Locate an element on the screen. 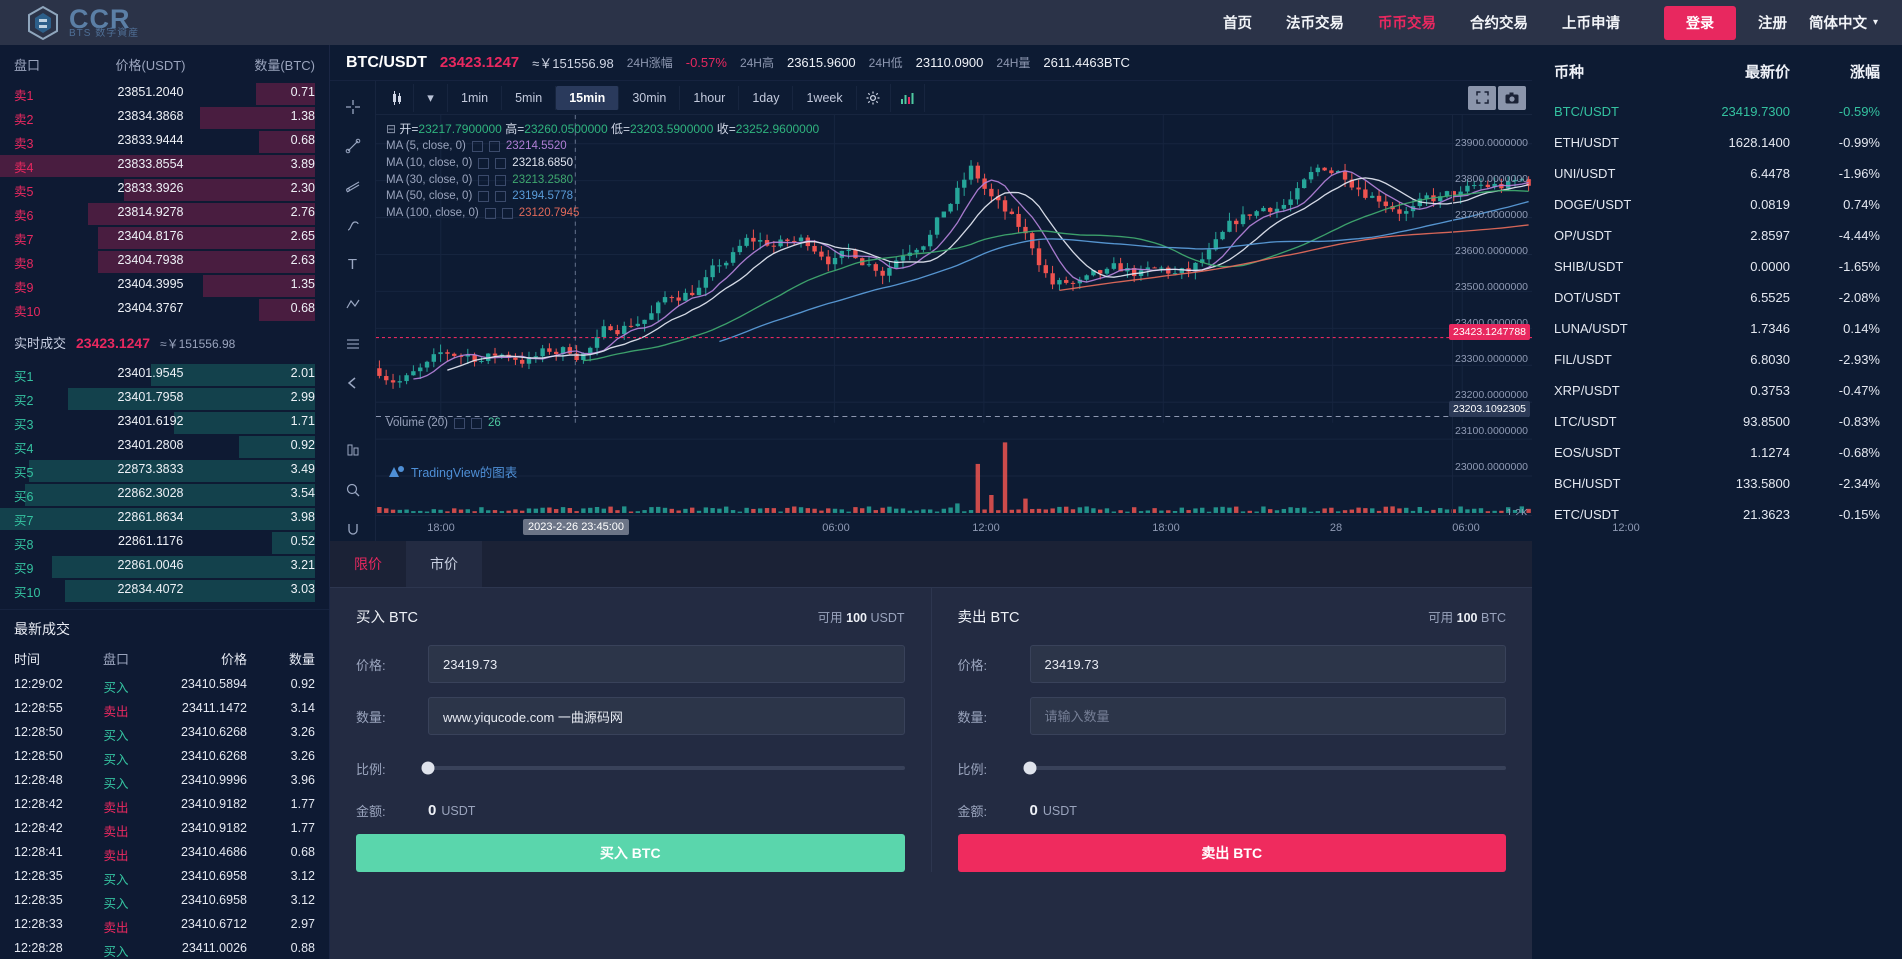 This screenshot has width=1902, height=959. tab-limit-order: 限价 is located at coordinates (368, 564).